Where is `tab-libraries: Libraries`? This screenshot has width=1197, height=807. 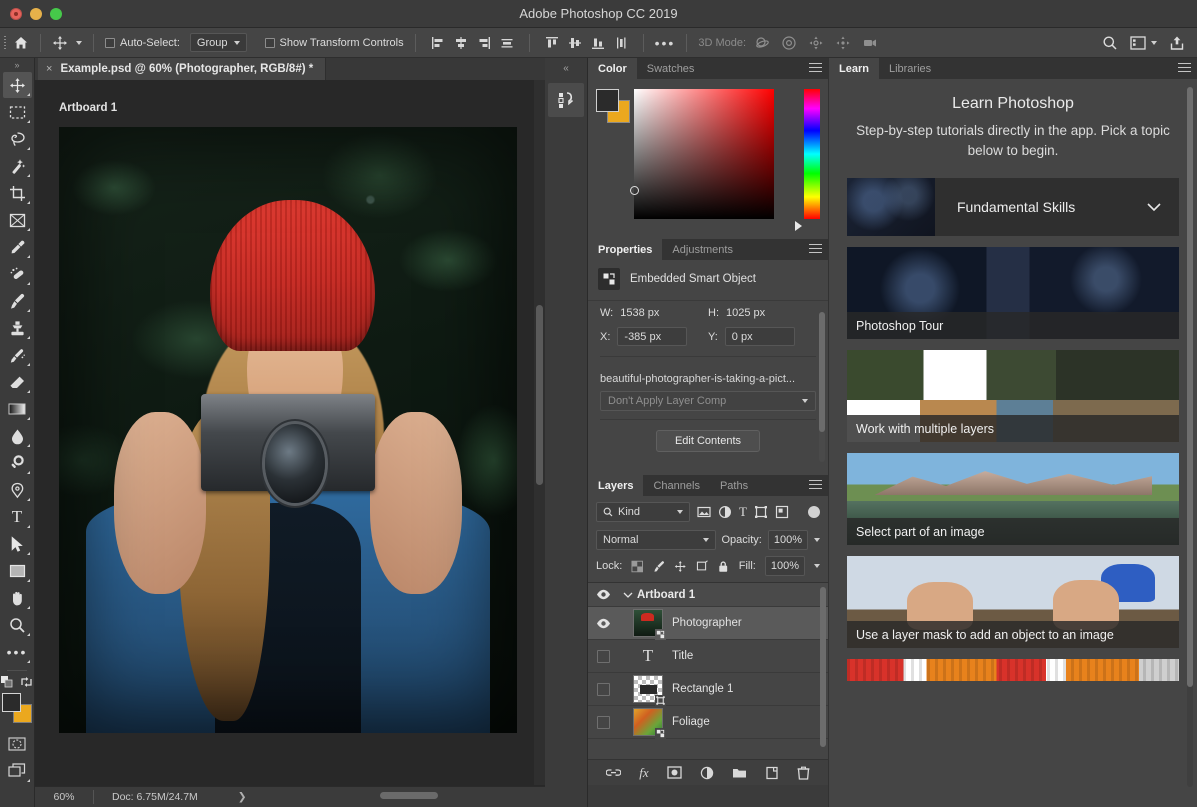
tab-libraries: Libraries is located at coordinates (910, 68).